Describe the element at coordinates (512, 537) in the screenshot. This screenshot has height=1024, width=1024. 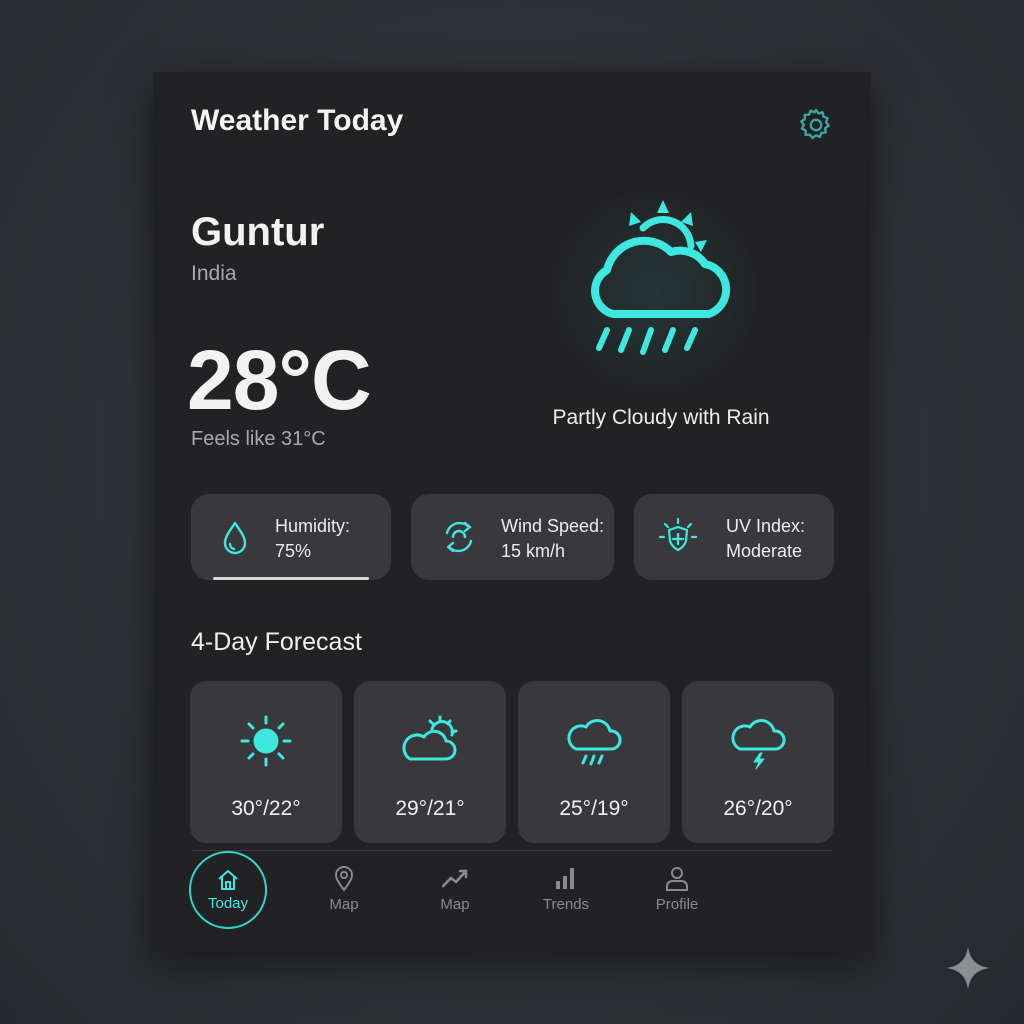
I see `wind-speed-card: Wind Speed: 15 km/h` at that location.